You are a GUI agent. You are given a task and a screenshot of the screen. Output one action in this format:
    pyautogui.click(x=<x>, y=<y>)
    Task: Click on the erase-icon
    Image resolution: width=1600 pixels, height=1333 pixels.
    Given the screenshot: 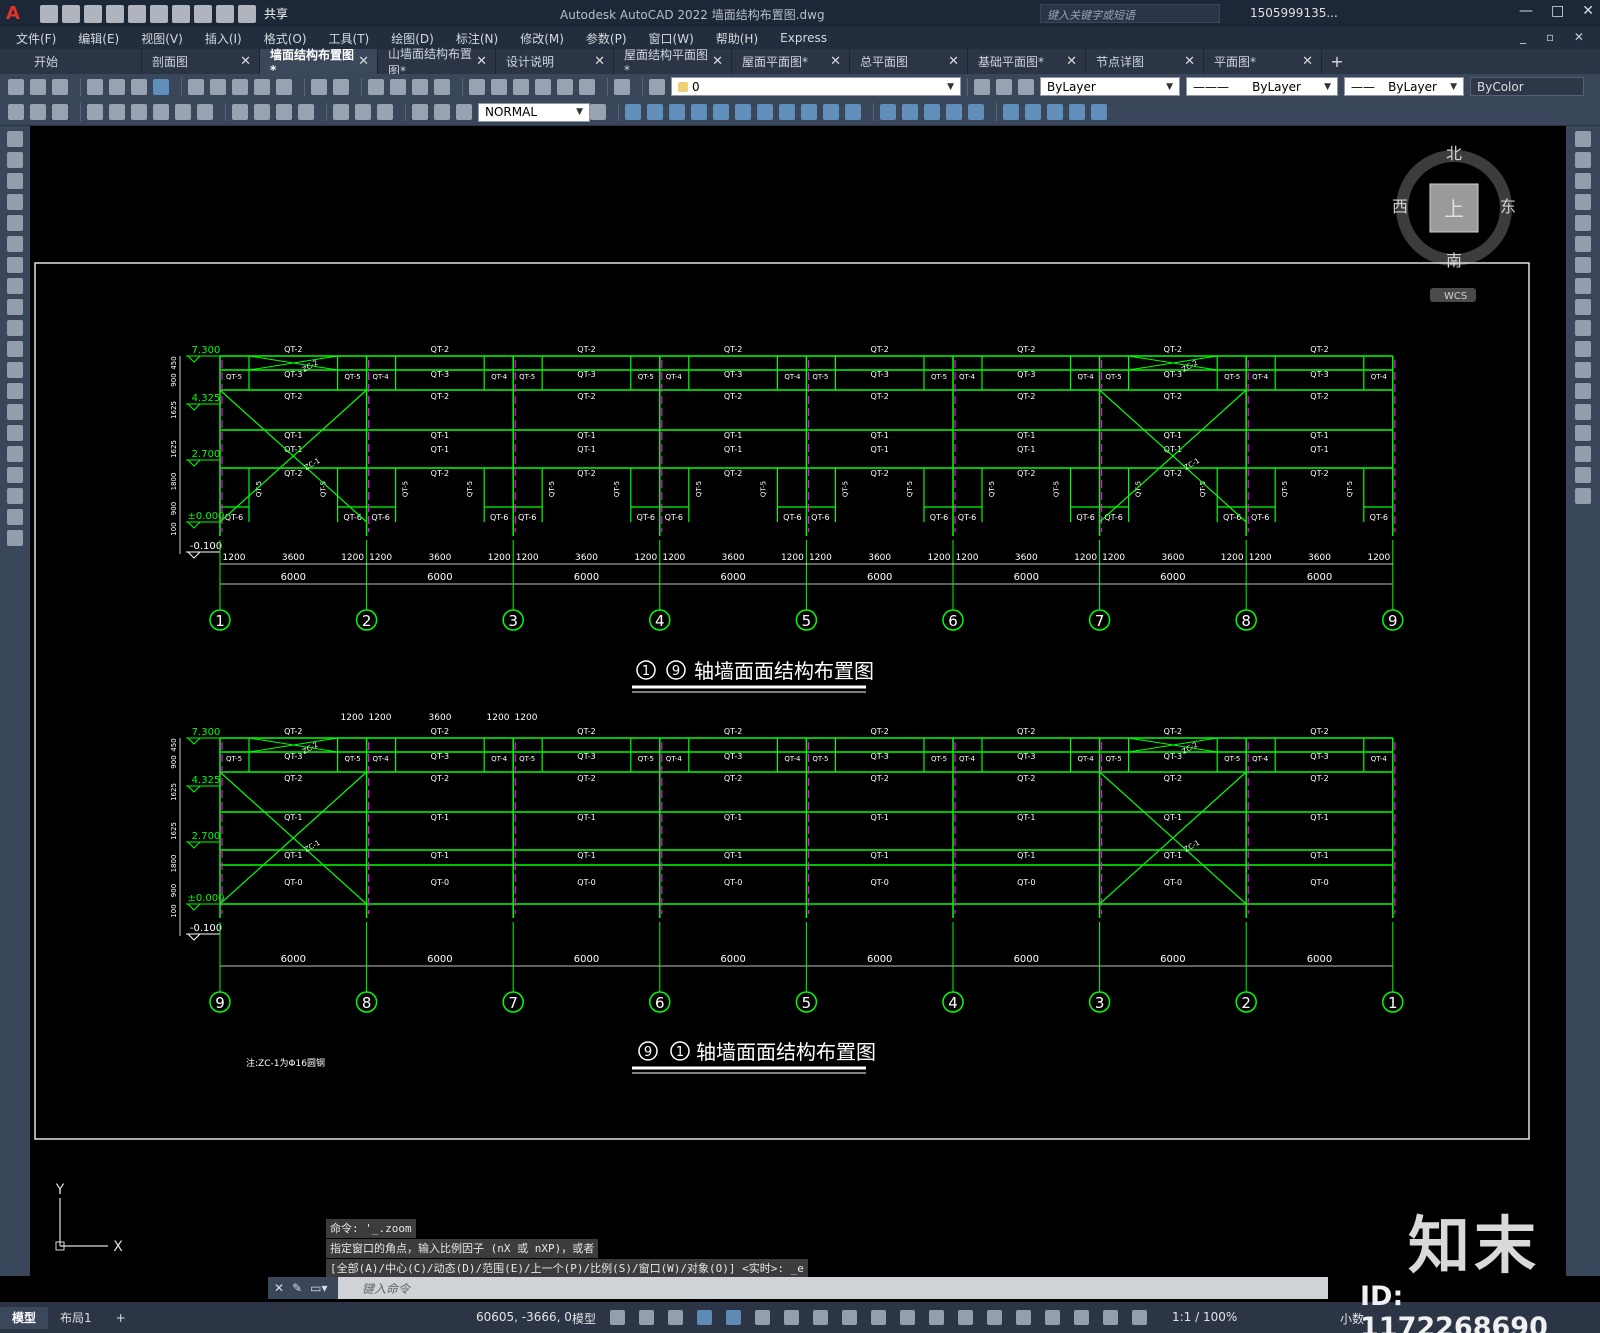 What is the action you would take?
    pyautogui.click(x=1583, y=139)
    